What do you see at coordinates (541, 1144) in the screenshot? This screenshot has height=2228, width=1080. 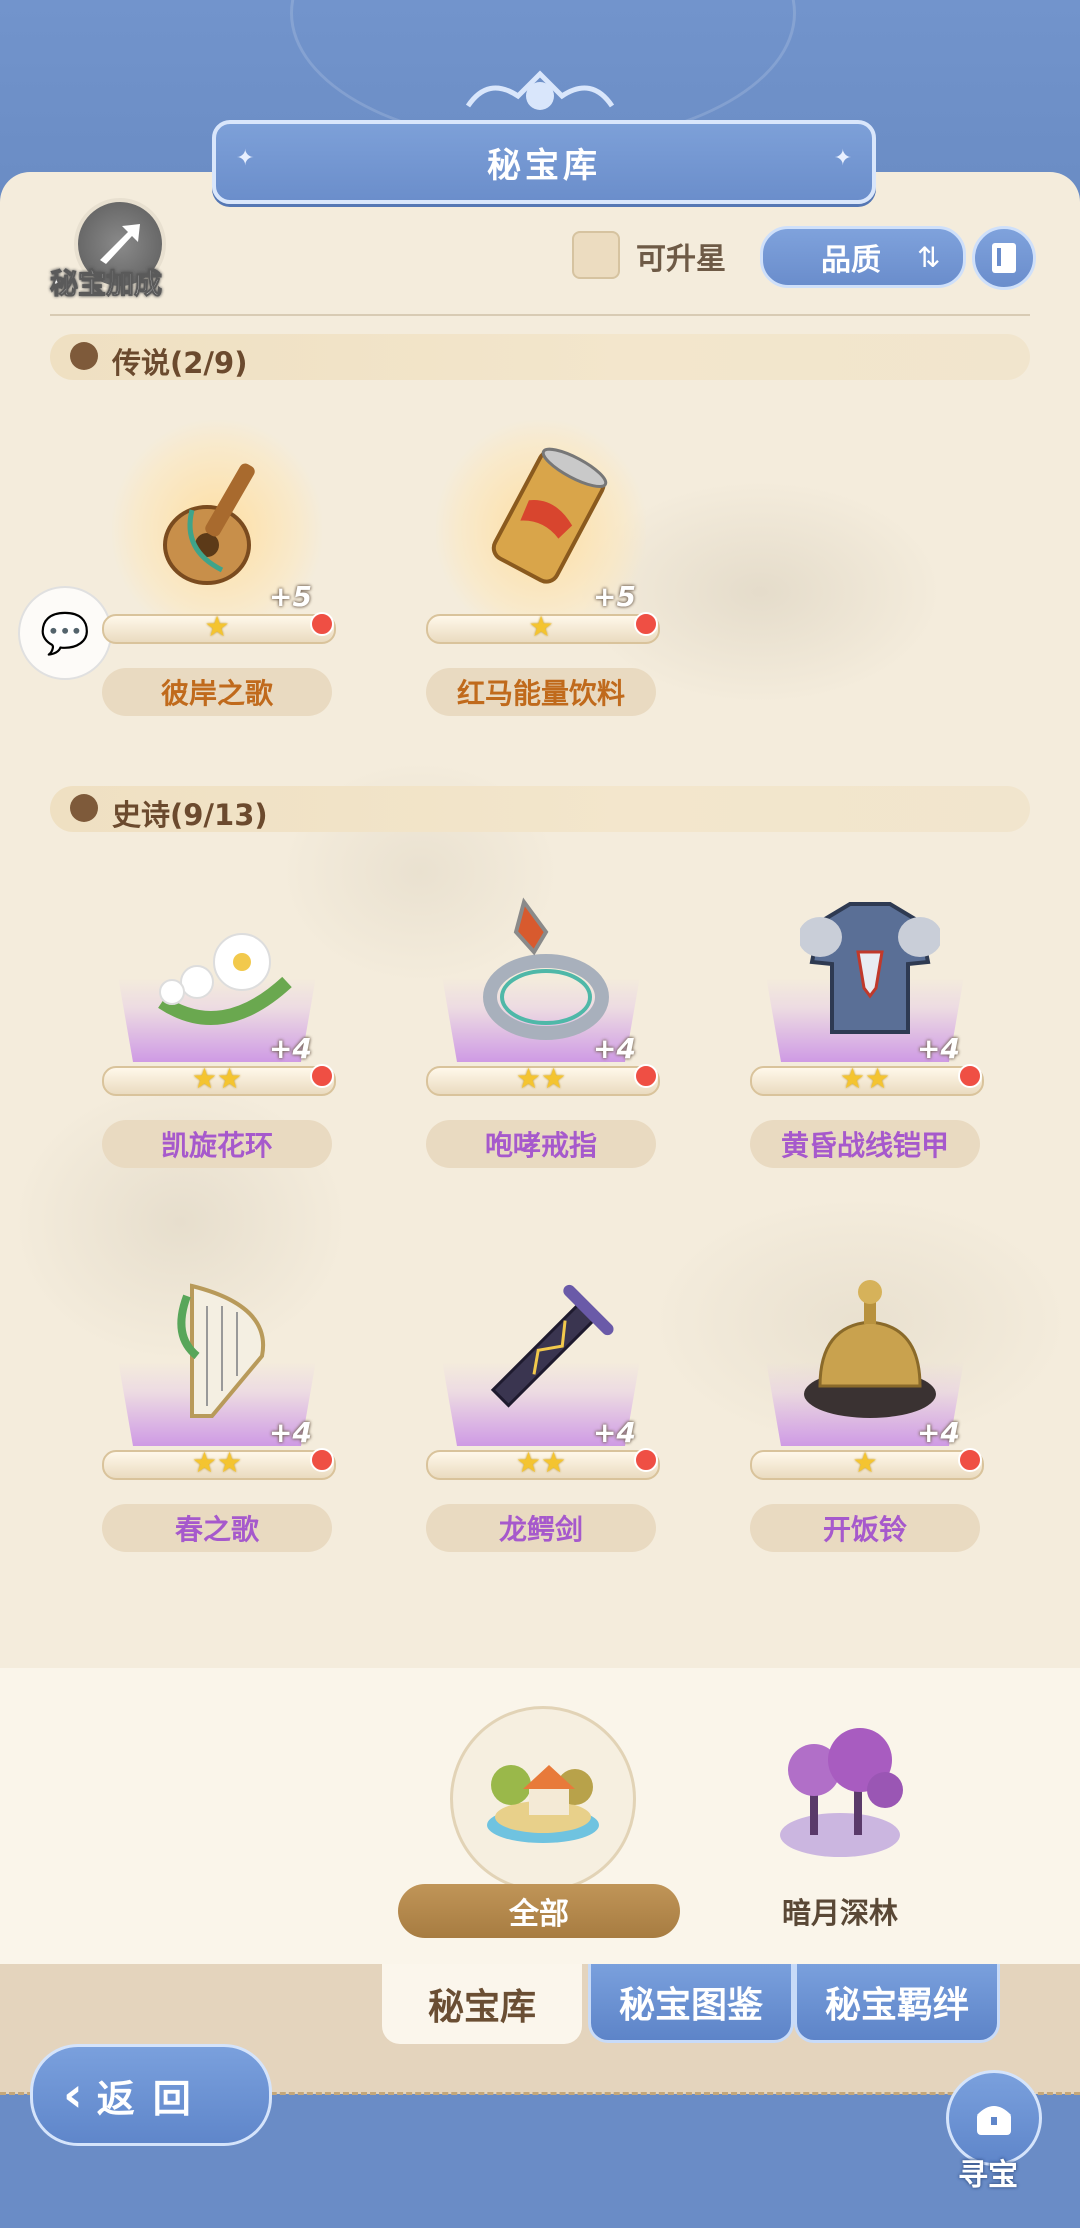 I see `item-name: 咆哮戒指` at bounding box center [541, 1144].